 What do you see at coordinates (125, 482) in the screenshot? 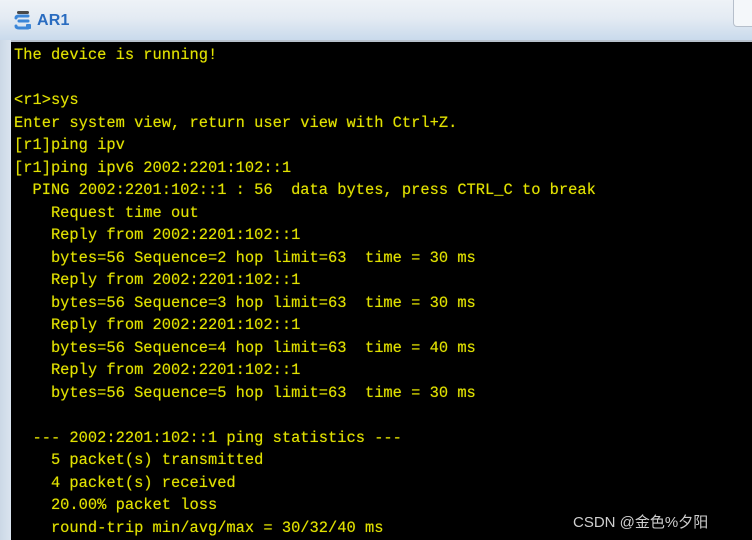
I see `terminal-line: 4 packet(s) received` at bounding box center [125, 482].